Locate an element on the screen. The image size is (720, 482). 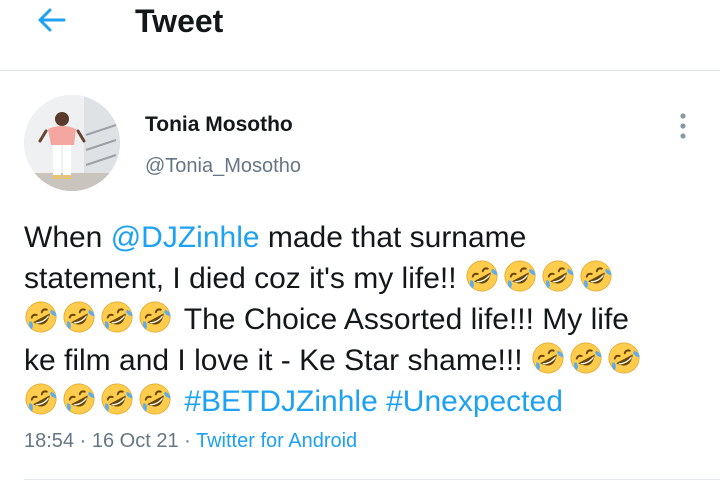
avatar is located at coordinates (72, 143).